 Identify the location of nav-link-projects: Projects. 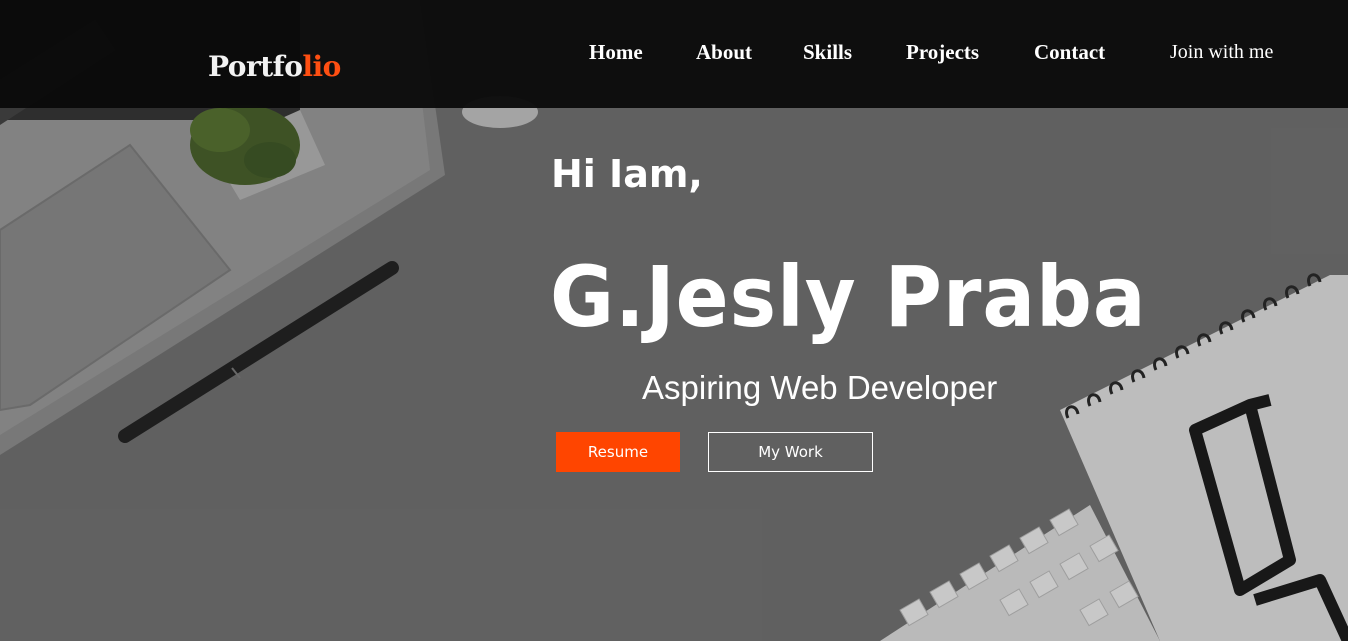
(942, 52).